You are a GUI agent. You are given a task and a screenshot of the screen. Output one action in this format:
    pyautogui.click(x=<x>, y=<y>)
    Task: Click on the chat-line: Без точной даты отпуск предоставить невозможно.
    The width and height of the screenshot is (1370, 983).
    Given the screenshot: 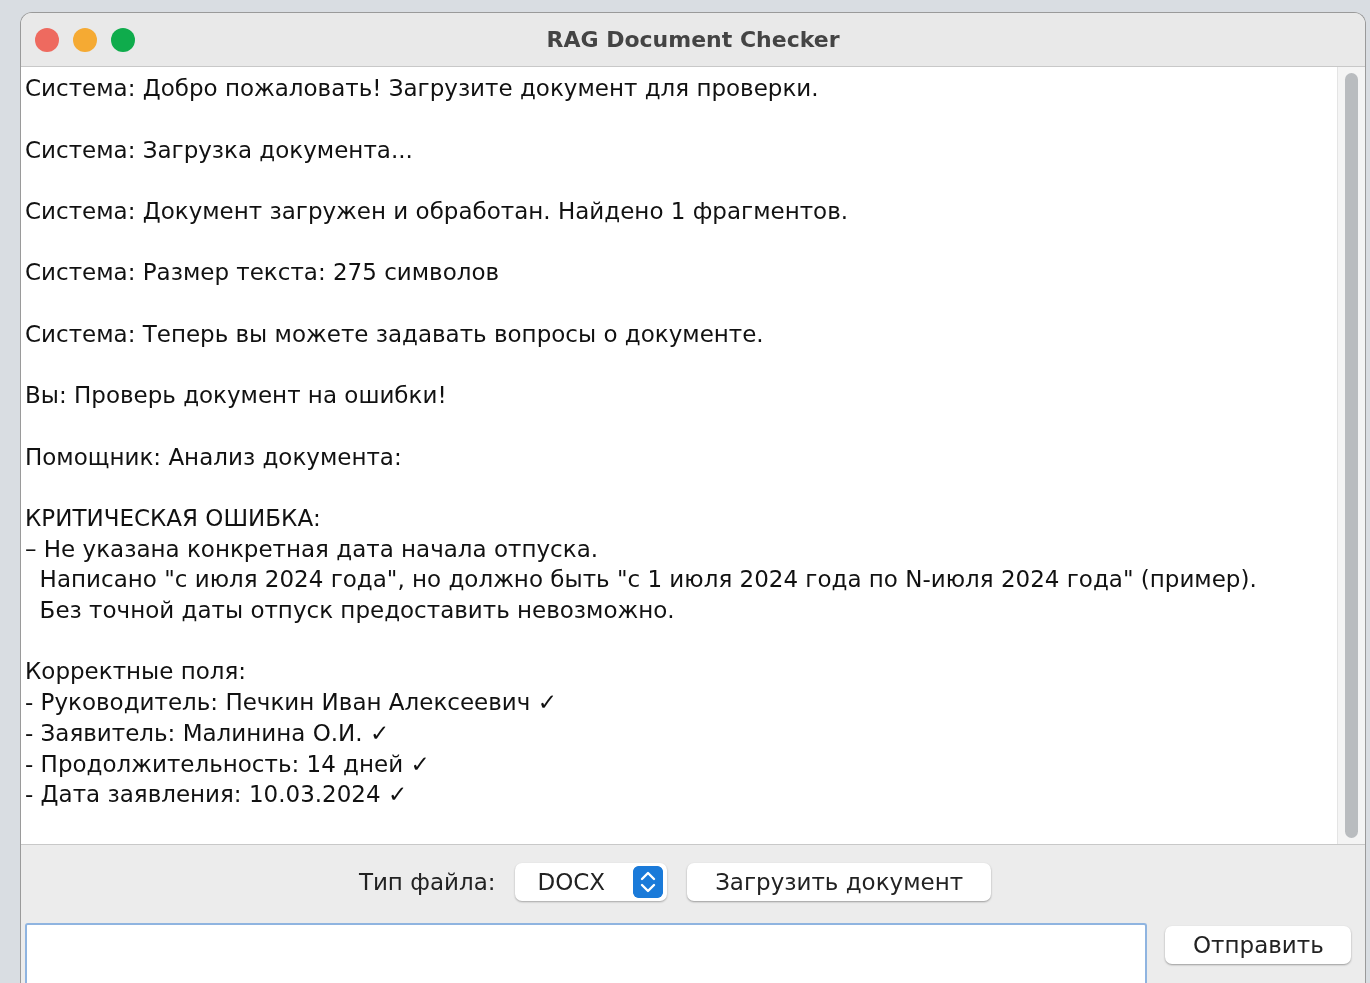 What is the action you would take?
    pyautogui.click(x=356, y=610)
    